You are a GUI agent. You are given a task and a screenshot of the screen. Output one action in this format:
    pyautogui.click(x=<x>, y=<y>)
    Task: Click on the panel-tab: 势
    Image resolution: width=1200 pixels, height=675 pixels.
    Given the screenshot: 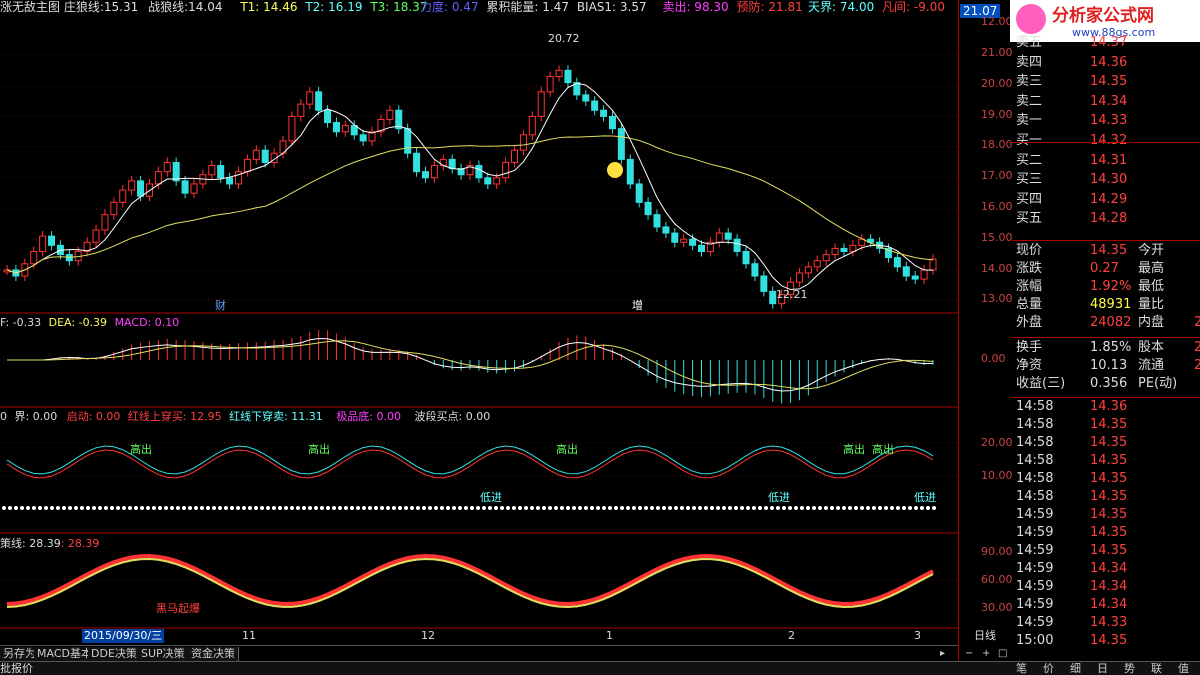 What is the action you would take?
    pyautogui.click(x=1129, y=668)
    